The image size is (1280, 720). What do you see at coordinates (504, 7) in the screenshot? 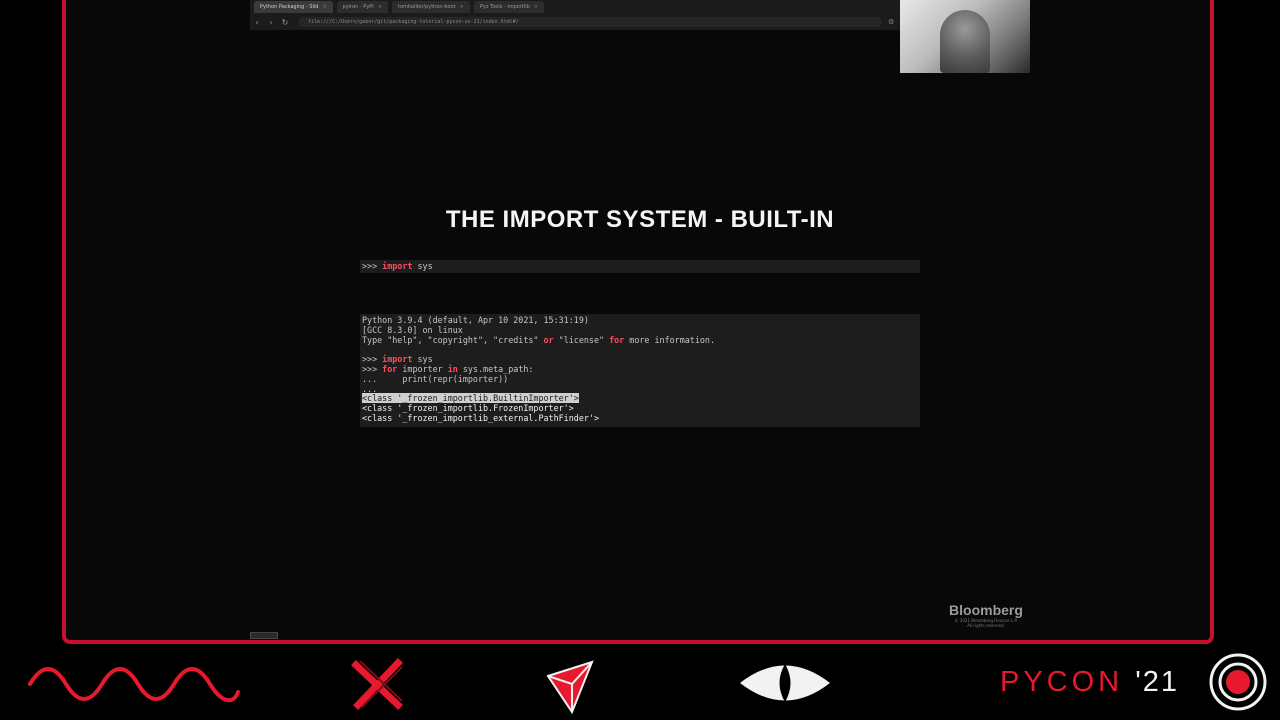
I see `tab-label: Pyz Tools - importlib` at bounding box center [504, 7].